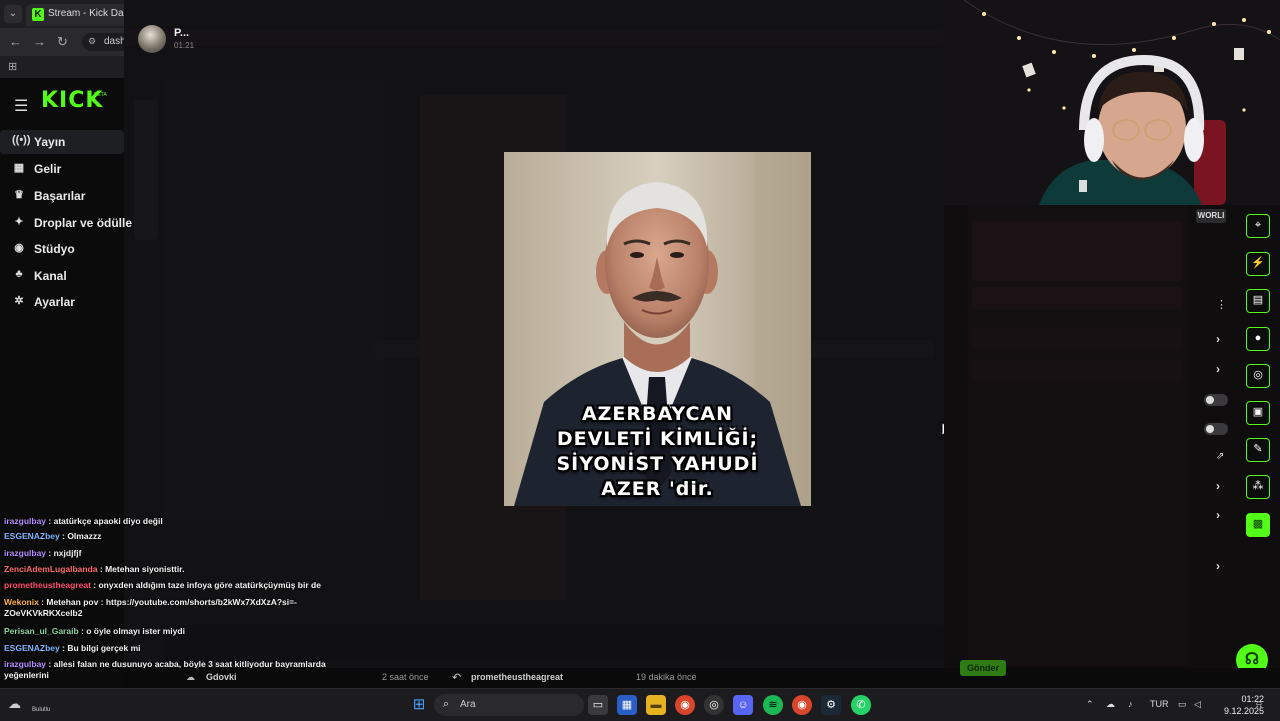 Image resolution: width=1280 pixels, height=721 pixels. Describe the element at coordinates (51, 569) in the screenshot. I see `chat-username: ZenciAdemLugalbanda` at that location.